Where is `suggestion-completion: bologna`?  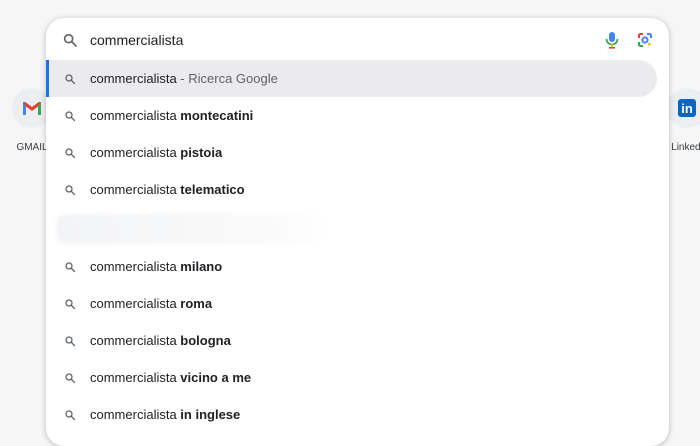 suggestion-completion: bologna is located at coordinates (205, 340).